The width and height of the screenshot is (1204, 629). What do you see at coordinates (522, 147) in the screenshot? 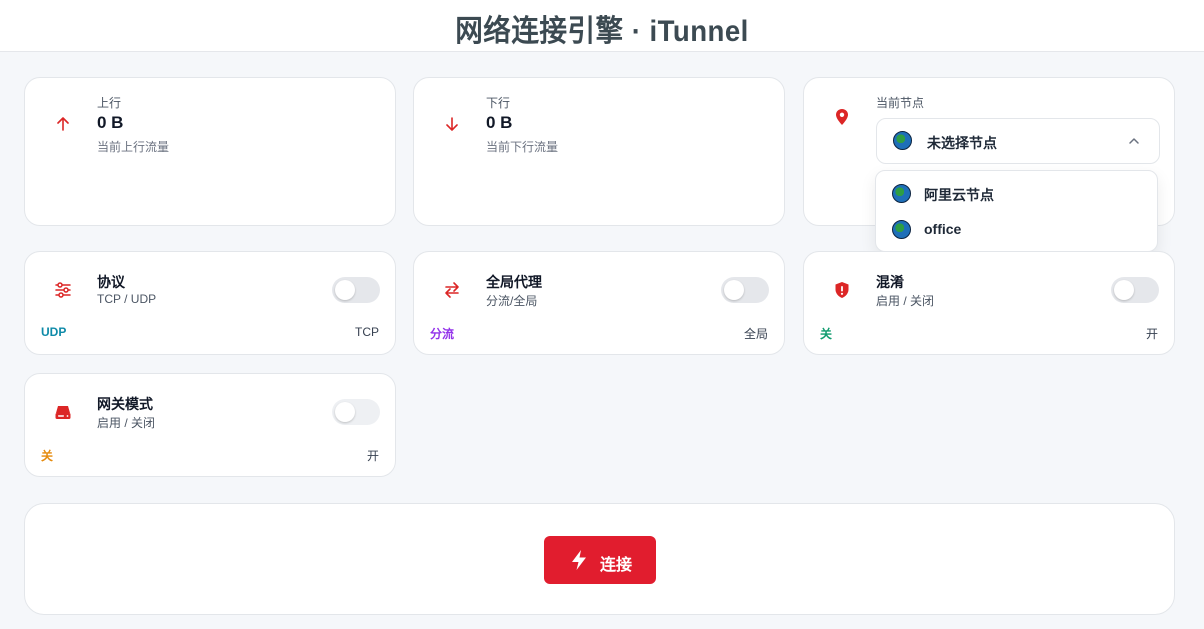
I see `download-sub: 当前下行流量` at bounding box center [522, 147].